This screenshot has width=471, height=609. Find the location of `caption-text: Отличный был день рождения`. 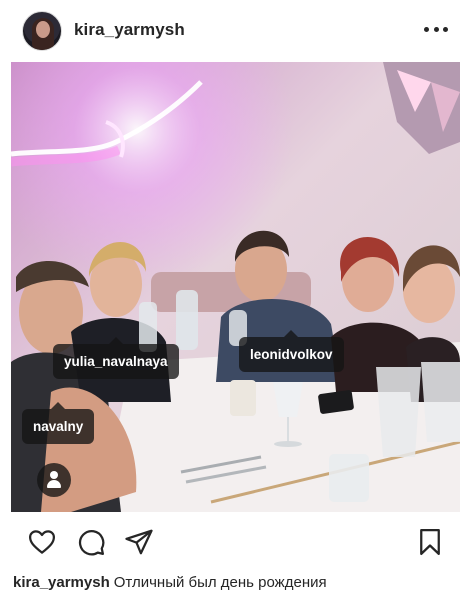

caption-text: Отличный был день рождения is located at coordinates (220, 582).